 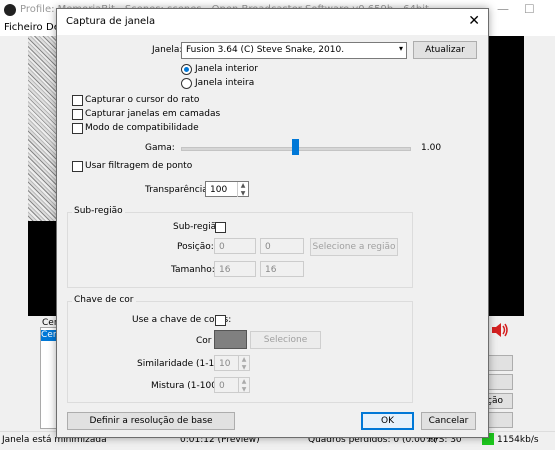 What do you see at coordinates (153, 114) in the screenshot?
I see `capture-layered-label: Capturar janelas em camadas` at bounding box center [153, 114].